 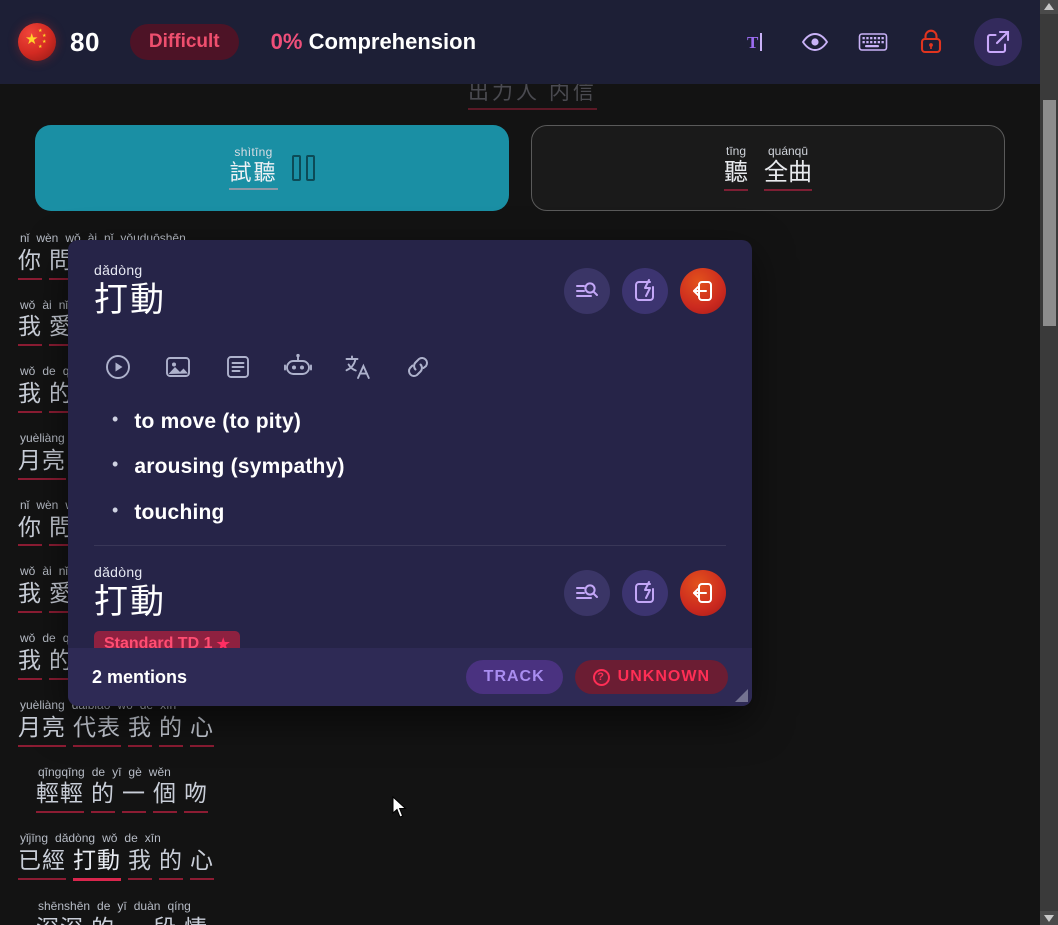 I want to click on pause-icon, so click(x=303, y=168).